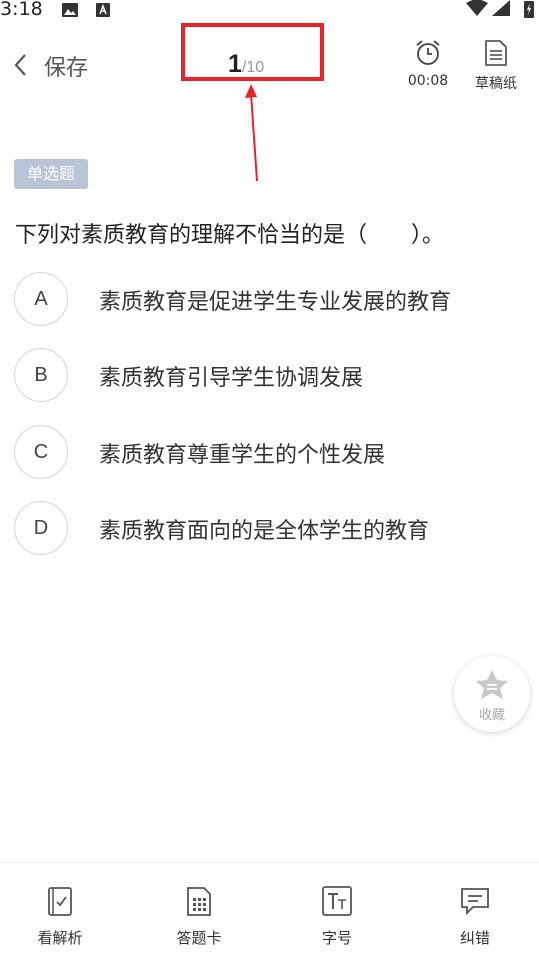 This screenshot has height=968, width=539. Describe the element at coordinates (492, 680) in the screenshot. I see `star-icon` at that location.